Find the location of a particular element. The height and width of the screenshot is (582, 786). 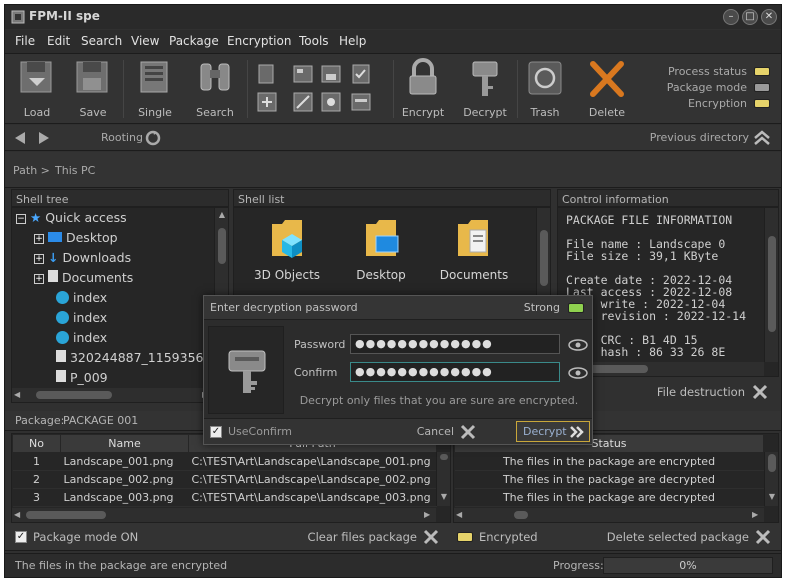

delete-selected-x-icon is located at coordinates (763, 537).